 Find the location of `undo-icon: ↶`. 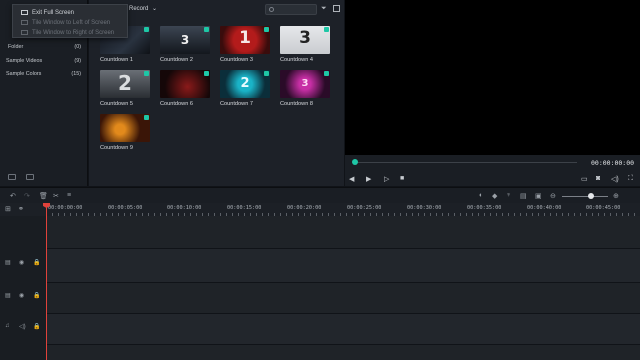

undo-icon: ↶ is located at coordinates (13, 196).